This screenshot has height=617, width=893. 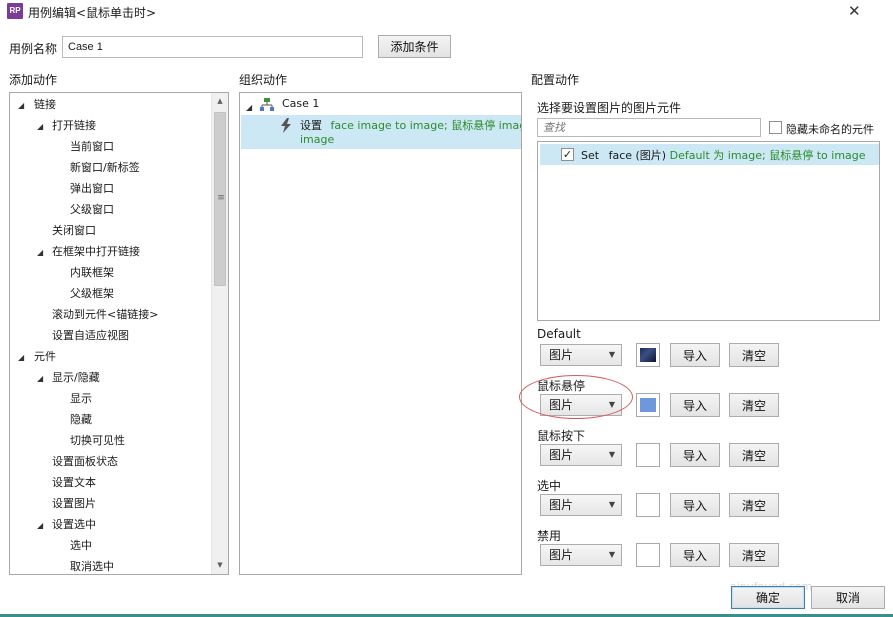 What do you see at coordinates (549, 486) in the screenshot?
I see `state-label: 选中` at bounding box center [549, 486].